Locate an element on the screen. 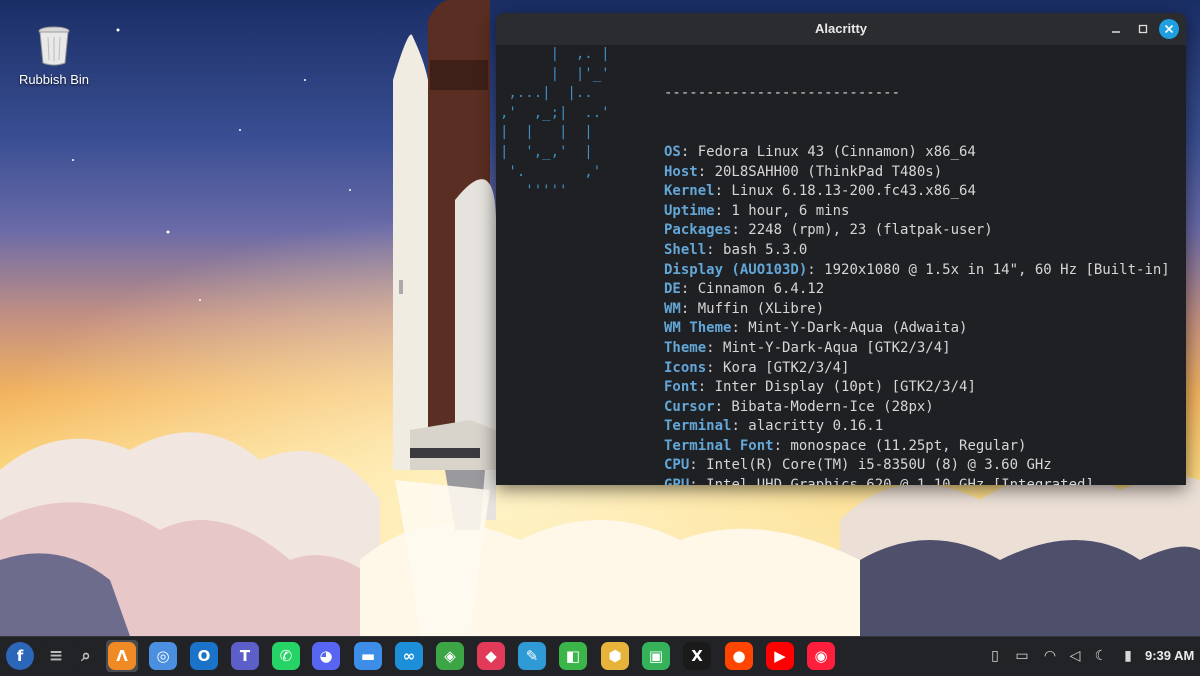 The height and width of the screenshot is (676, 1200). taskbar-button-x: X is located at coordinates (697, 656).